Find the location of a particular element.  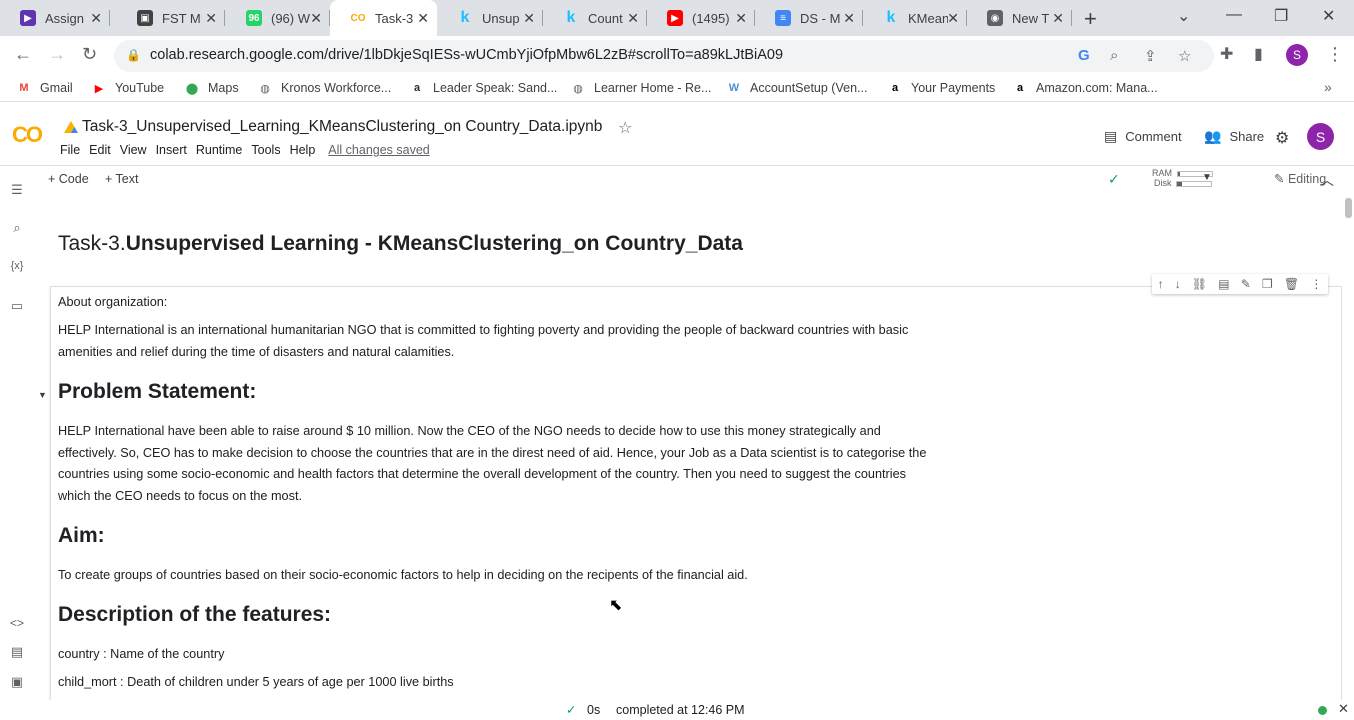

menu-item-runtime: Runtime is located at coordinates (219, 150).